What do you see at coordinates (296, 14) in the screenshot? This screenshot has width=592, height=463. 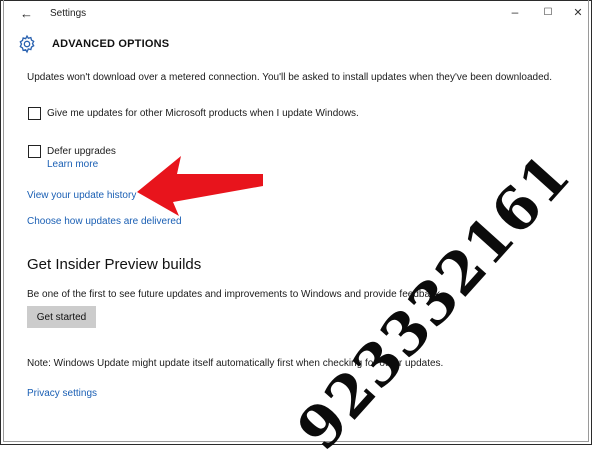 I see `title-bar: ← Settings – ☐ ✕` at bounding box center [296, 14].